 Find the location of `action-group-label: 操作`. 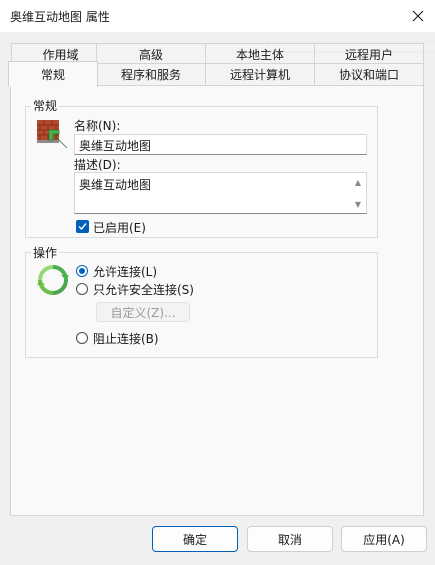

action-group-label: 操作 is located at coordinates (45, 252).